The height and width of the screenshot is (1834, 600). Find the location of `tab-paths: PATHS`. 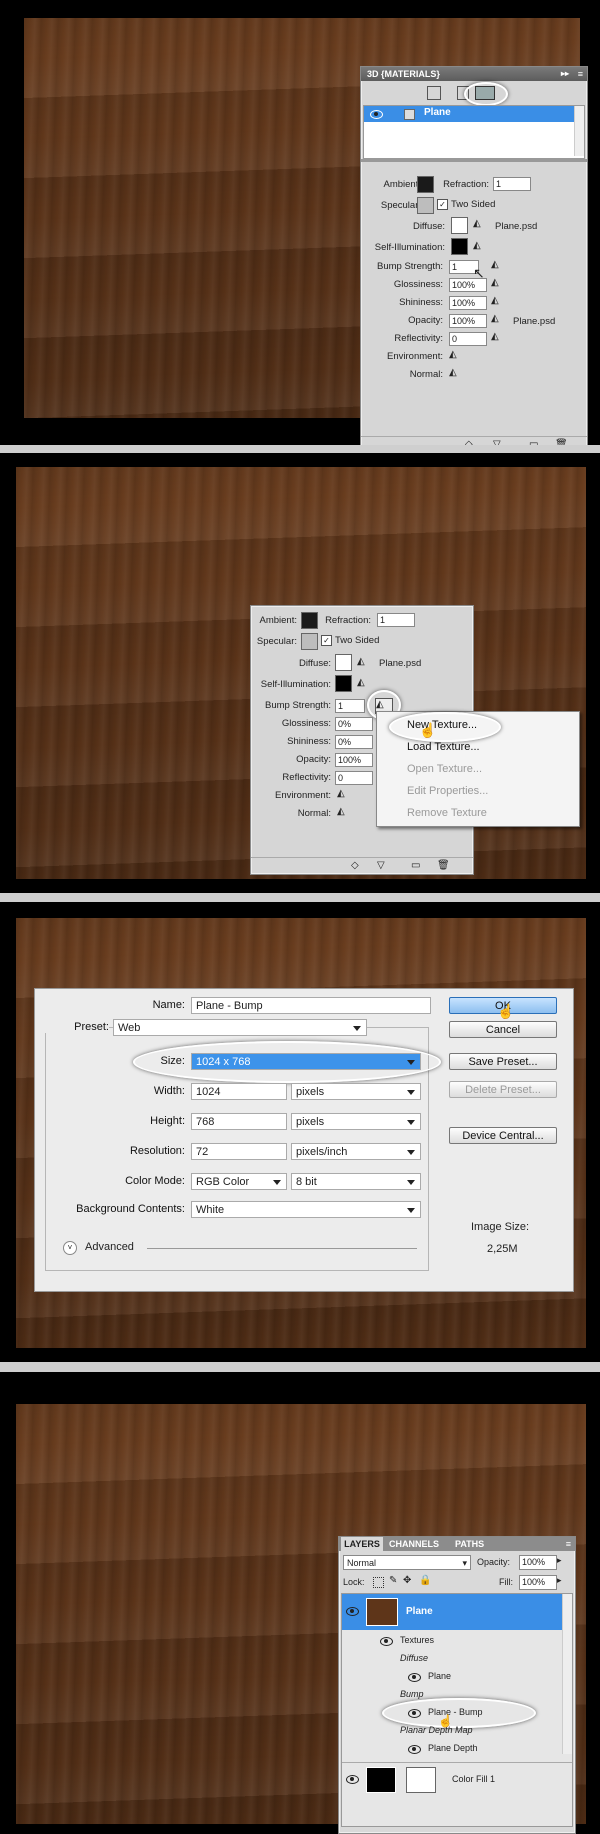

tab-paths: PATHS is located at coordinates (469, 1544).